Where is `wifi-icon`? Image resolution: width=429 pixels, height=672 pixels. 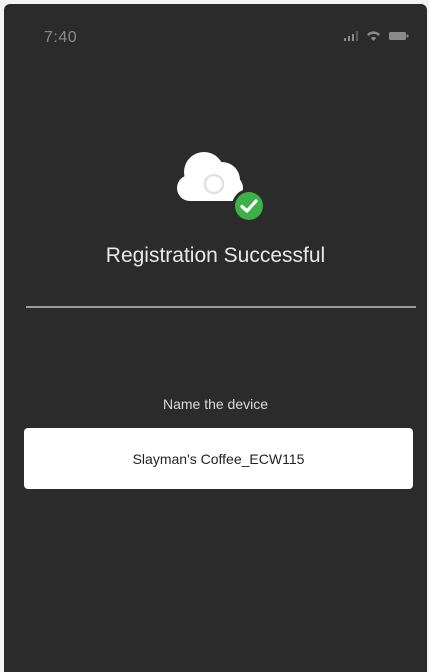 wifi-icon is located at coordinates (373, 35).